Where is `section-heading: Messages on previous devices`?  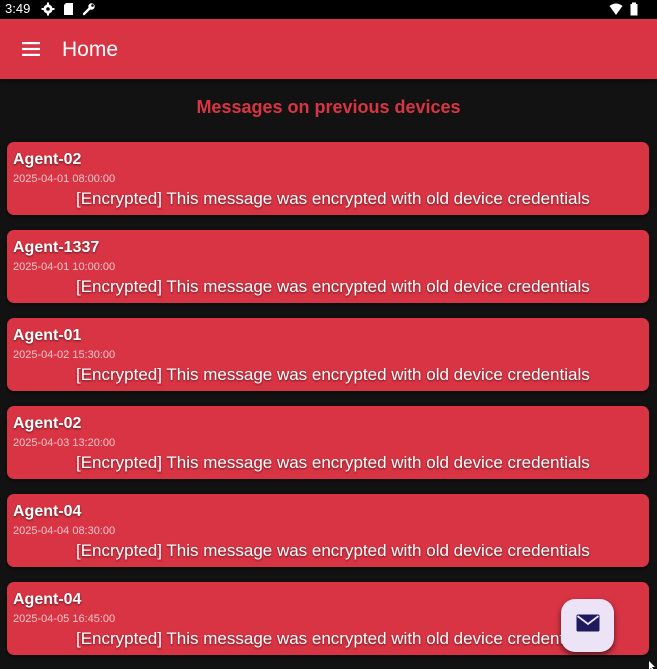 section-heading: Messages on previous devices is located at coordinates (328, 107).